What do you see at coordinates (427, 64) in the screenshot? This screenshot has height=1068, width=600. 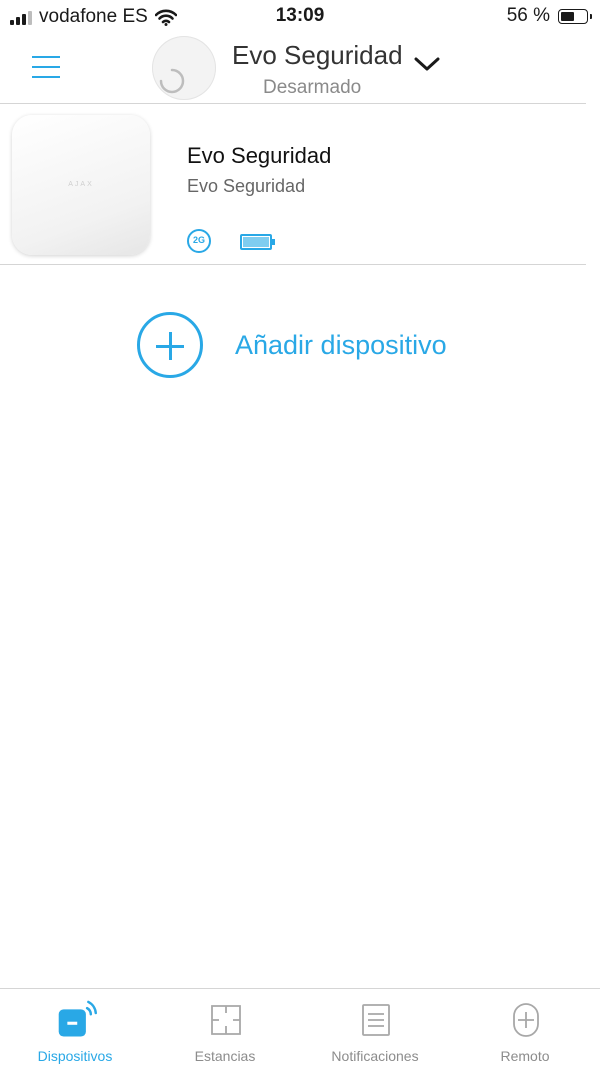 I see `chevron-down-icon` at bounding box center [427, 64].